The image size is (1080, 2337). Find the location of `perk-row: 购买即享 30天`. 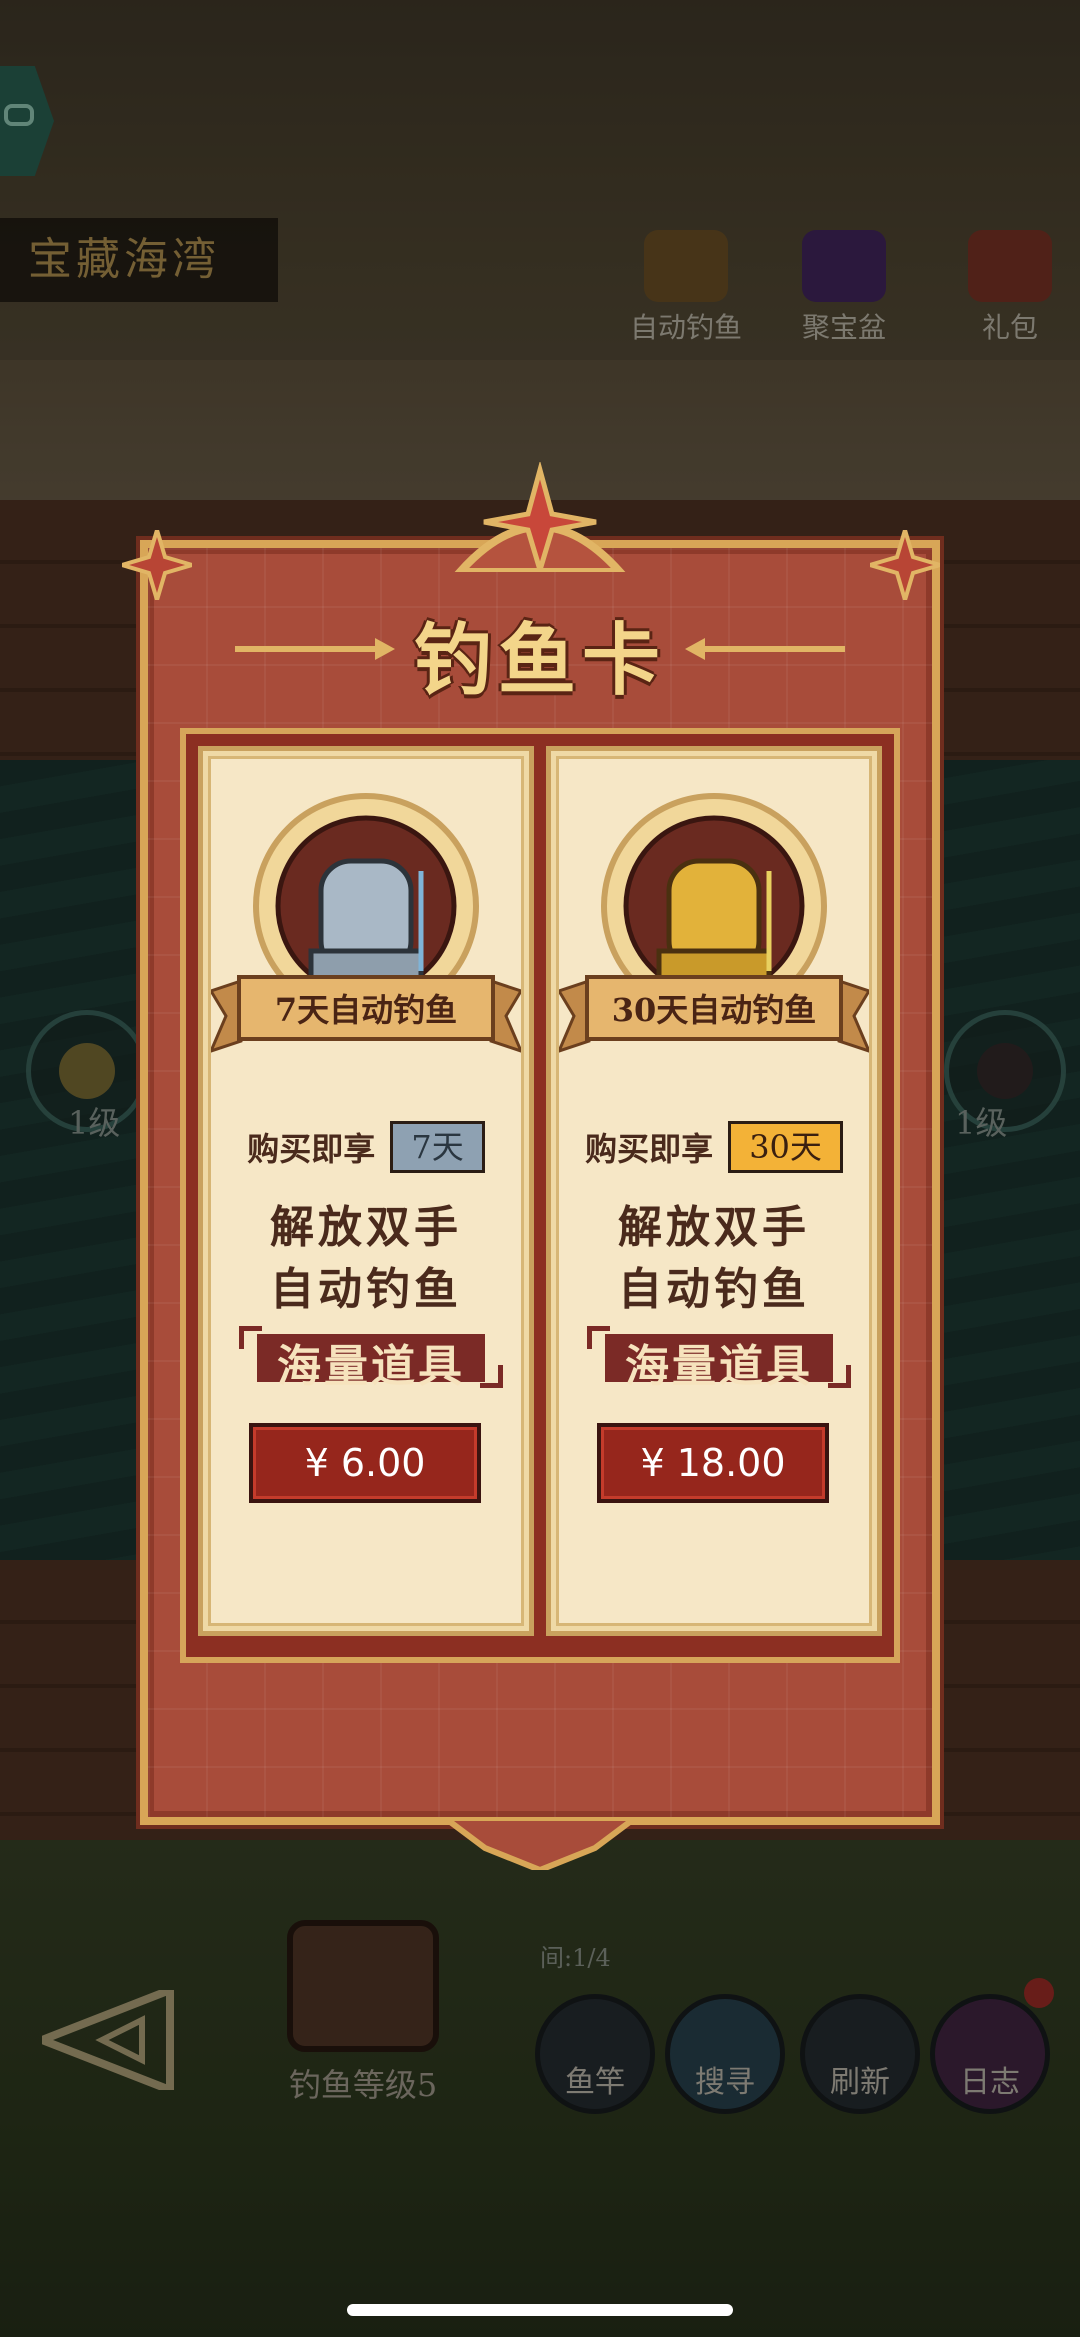

perk-row: 购买即享 30天 is located at coordinates (714, 1147).